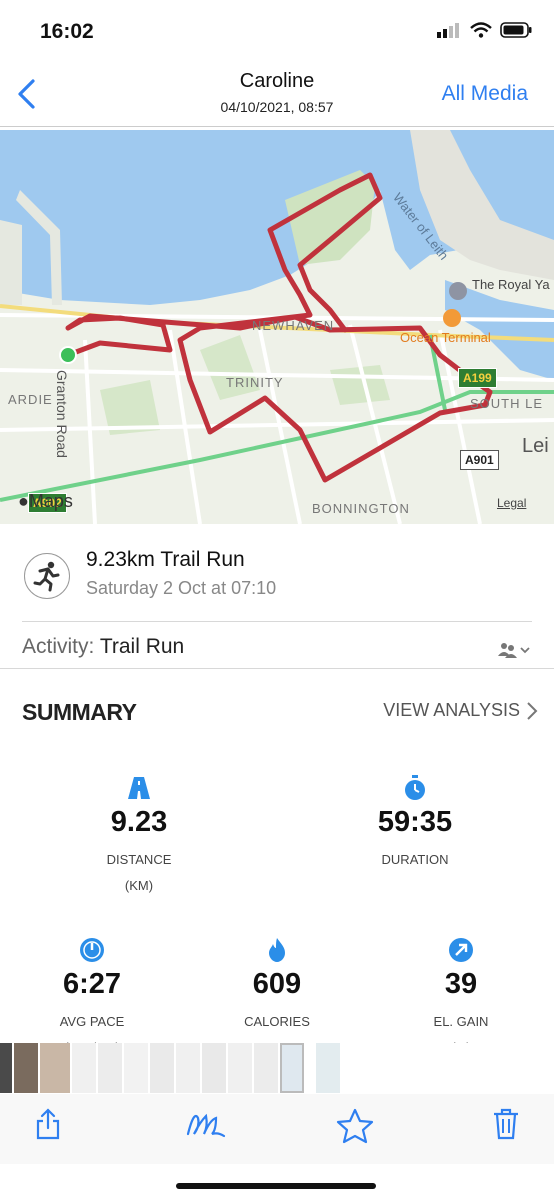 The image size is (554, 1200). I want to click on apple-logo-icon: ●, so click(23, 501).